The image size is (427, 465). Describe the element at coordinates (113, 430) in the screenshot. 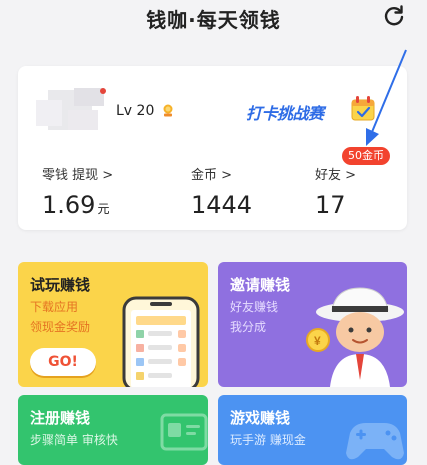

I see `register-tile: 注册赚钱 步骤简单 审核快` at that location.